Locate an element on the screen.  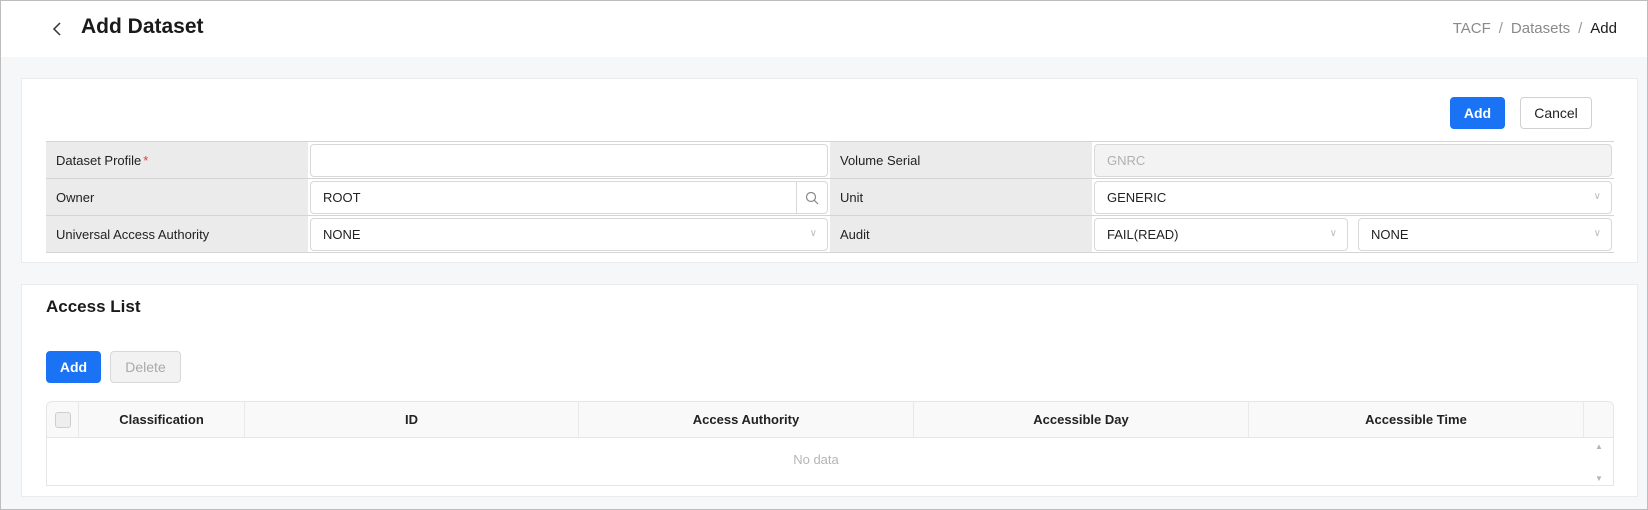
unit-value: GENERIC is located at coordinates (1137, 197).